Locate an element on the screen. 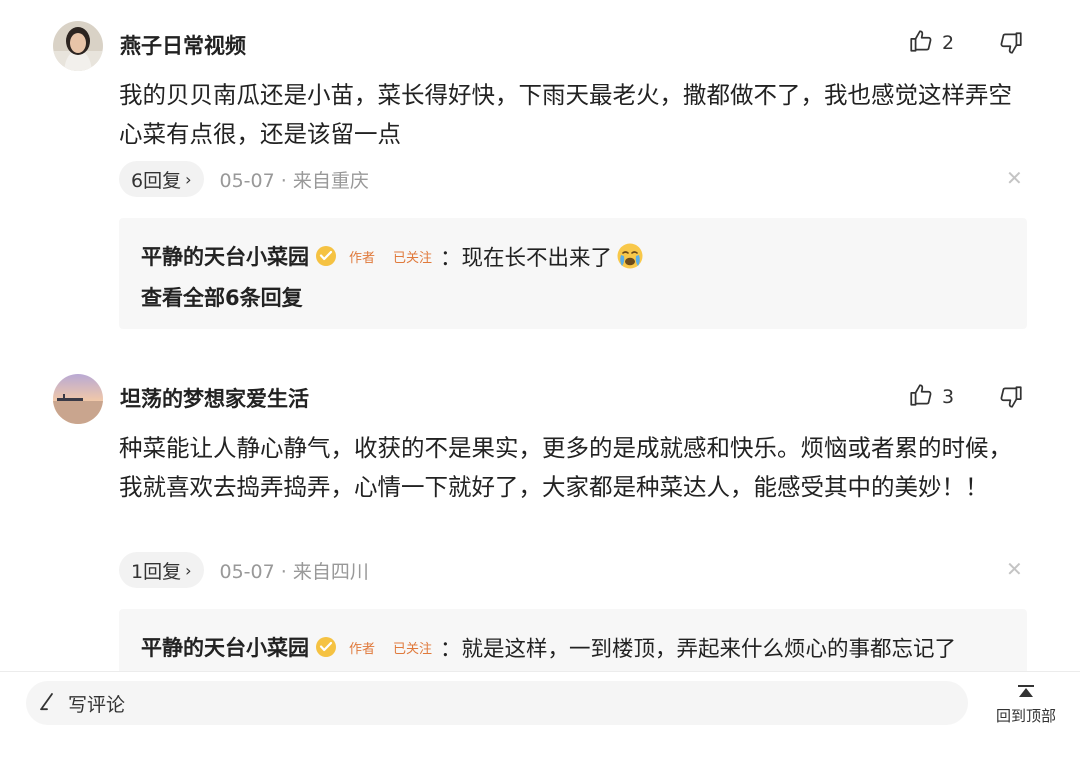  crying-emoji-icon is located at coordinates (630, 256).